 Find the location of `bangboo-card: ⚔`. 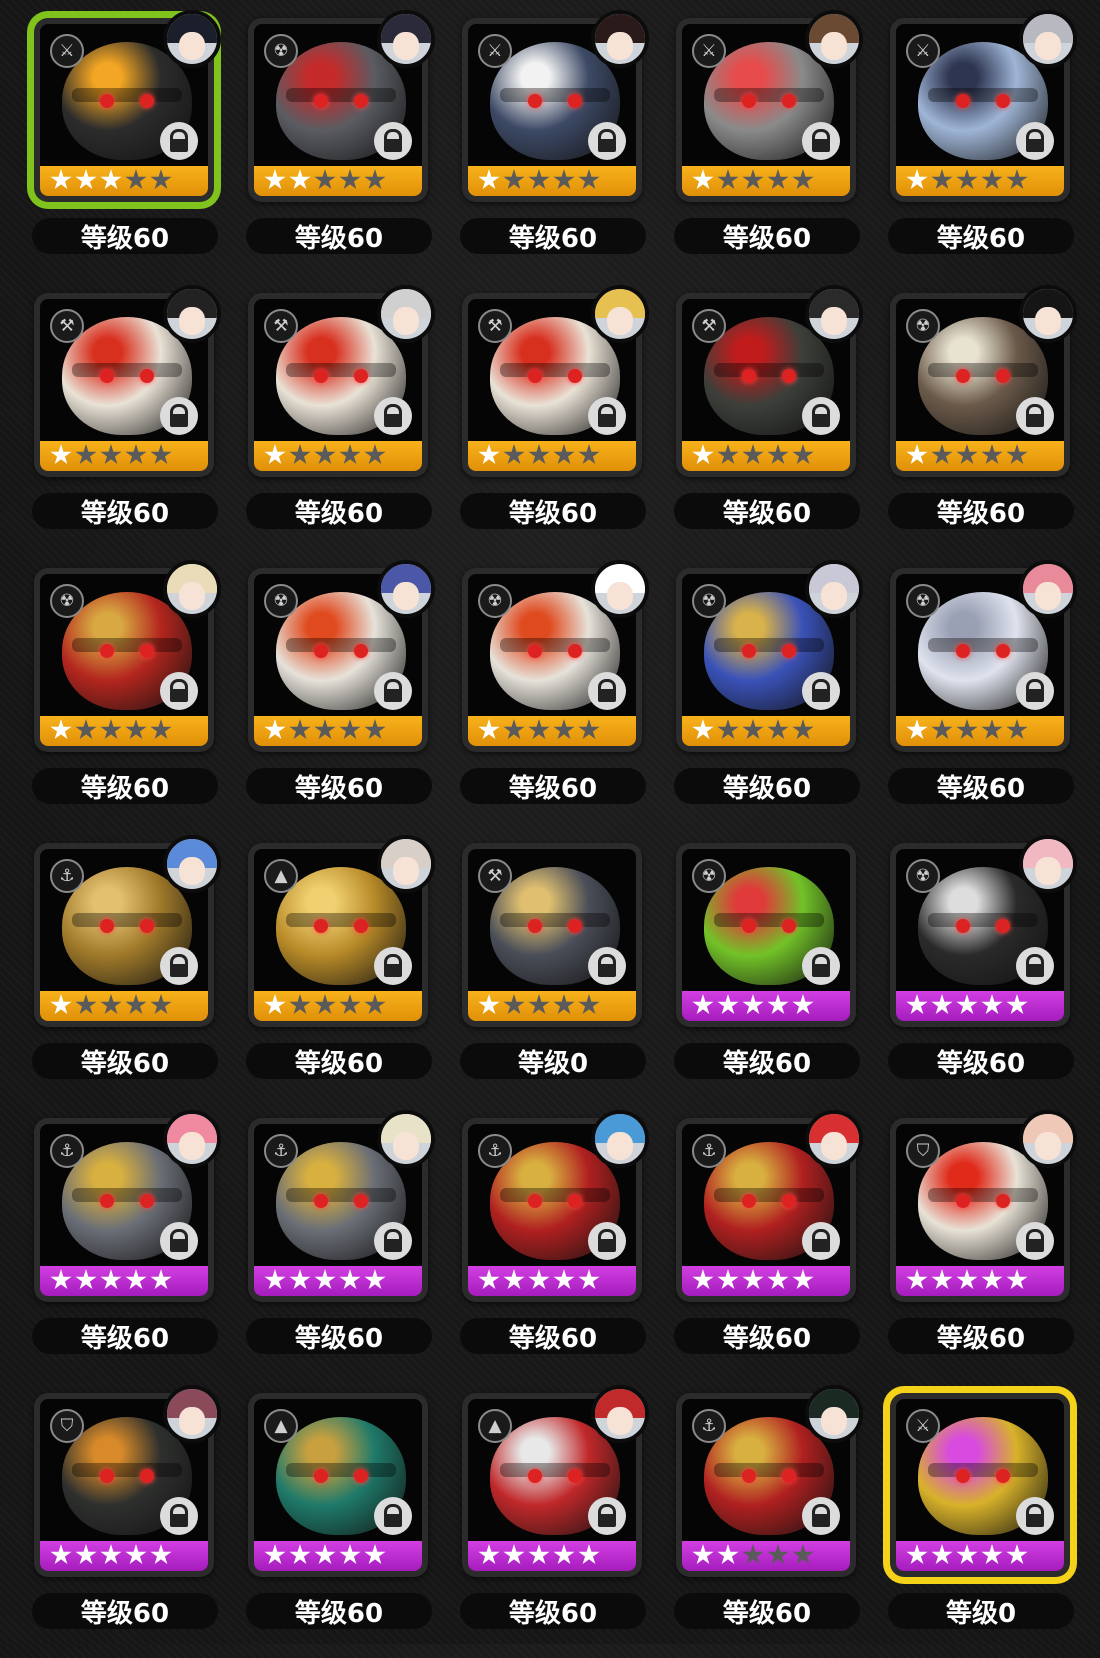

bangboo-card: ⚔ is located at coordinates (980, 1485).